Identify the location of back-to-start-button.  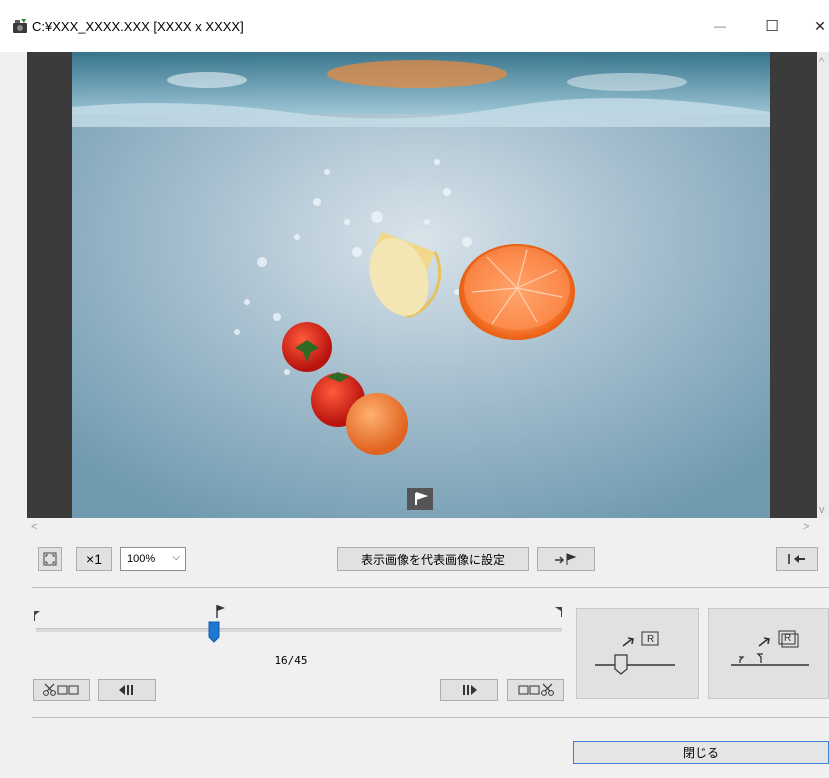
(797, 559).